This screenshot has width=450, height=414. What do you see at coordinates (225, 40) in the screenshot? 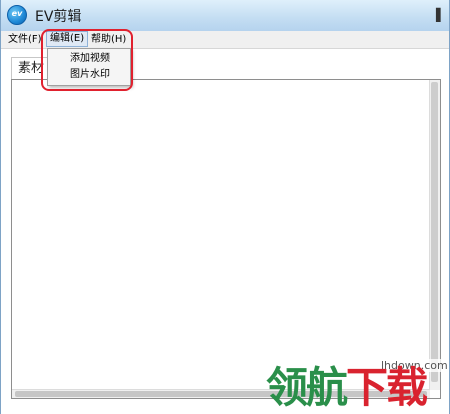
I see `menu-bar: 文件(F) 编辑(E) 帮助(H)` at bounding box center [225, 40].